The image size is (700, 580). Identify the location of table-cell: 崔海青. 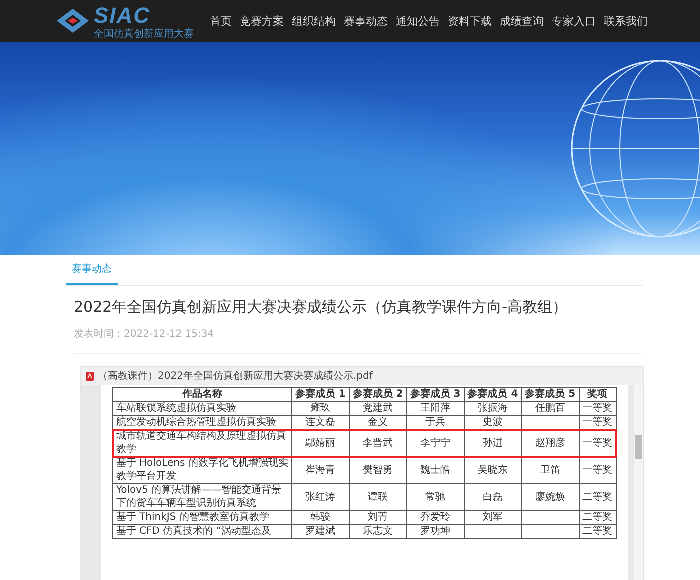
(321, 470).